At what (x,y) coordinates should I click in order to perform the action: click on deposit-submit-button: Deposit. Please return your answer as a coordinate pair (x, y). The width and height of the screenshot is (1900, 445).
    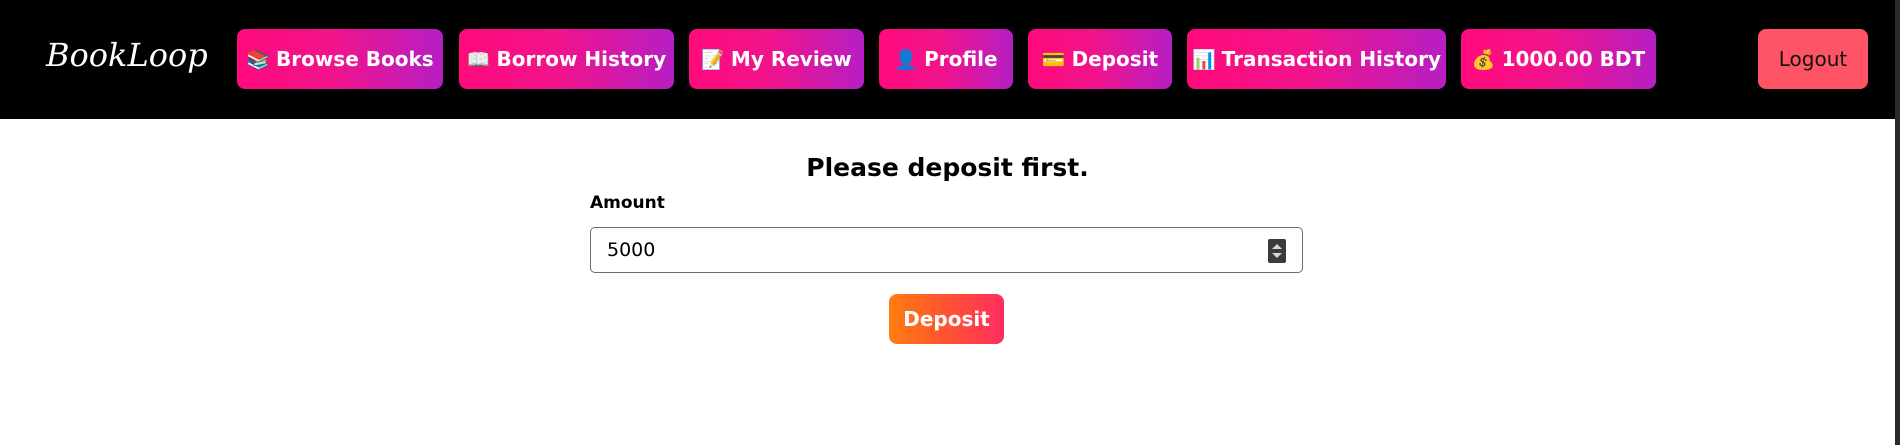
    Looking at the image, I should click on (946, 319).